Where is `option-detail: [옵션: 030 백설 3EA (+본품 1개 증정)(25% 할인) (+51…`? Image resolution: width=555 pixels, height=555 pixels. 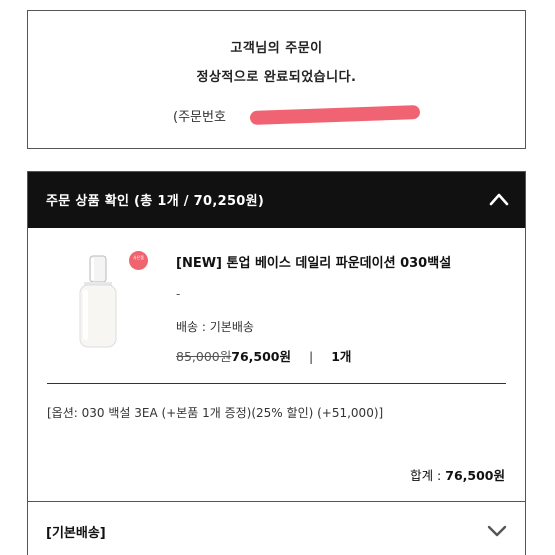
option-detail: [옵션: 030 백설 3EA (+본품 1개 증정)(25% 할인) (+51… is located at coordinates (215, 413).